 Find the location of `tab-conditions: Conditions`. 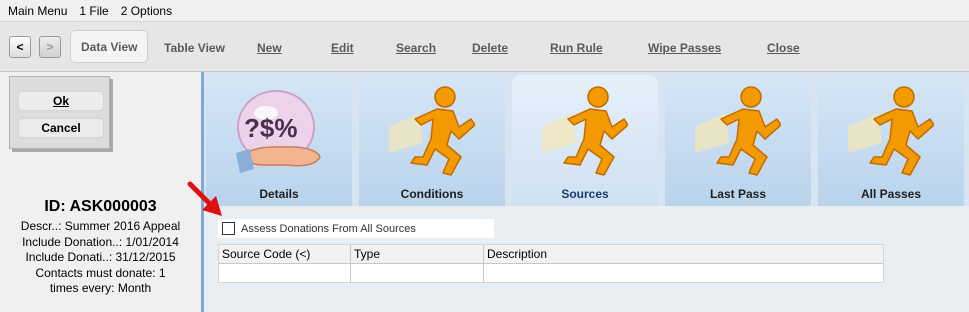

tab-conditions: Conditions is located at coordinates (432, 140).